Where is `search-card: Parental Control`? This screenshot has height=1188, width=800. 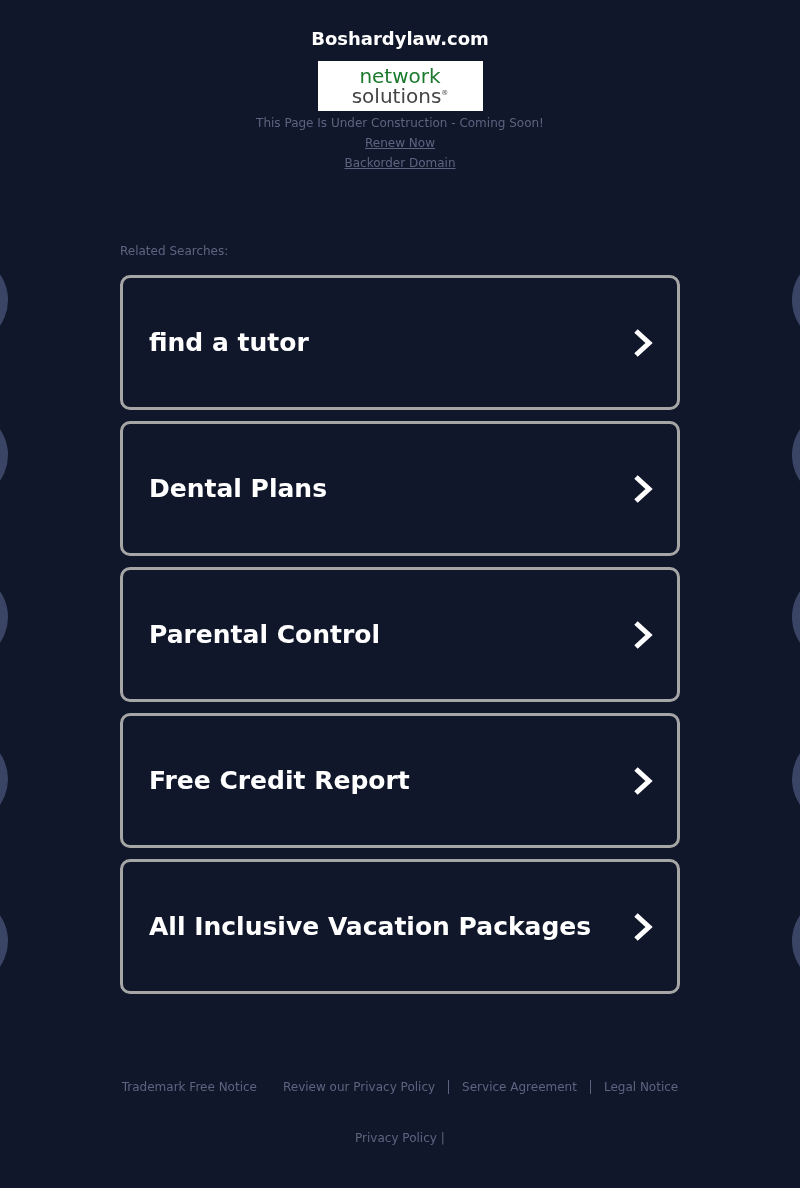
search-card: Parental Control is located at coordinates (400, 634).